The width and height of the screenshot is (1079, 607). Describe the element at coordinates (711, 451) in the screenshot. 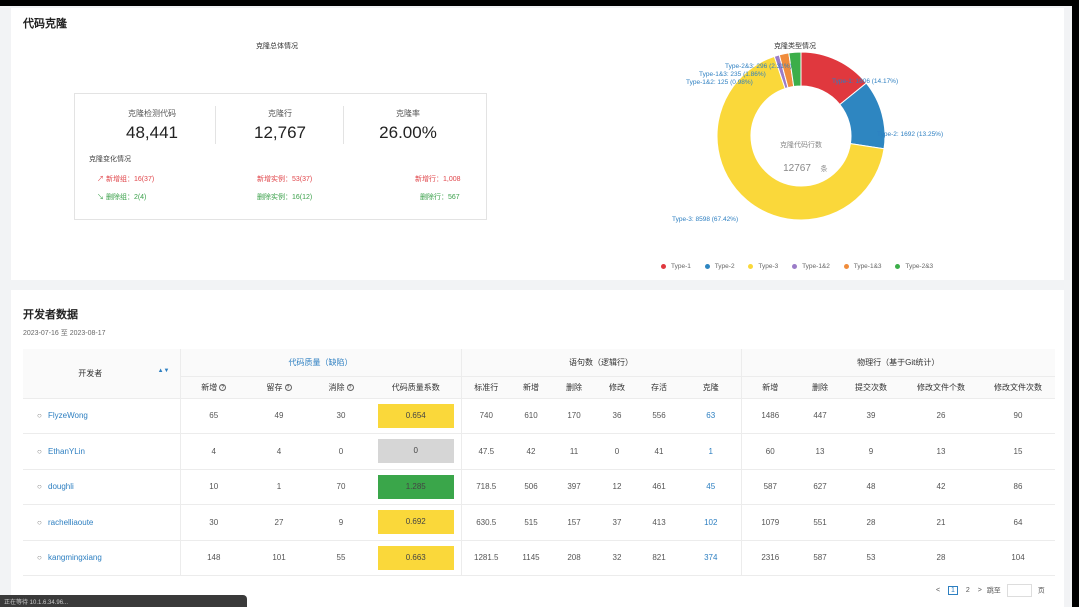

I see `clone-link: 1` at that location.